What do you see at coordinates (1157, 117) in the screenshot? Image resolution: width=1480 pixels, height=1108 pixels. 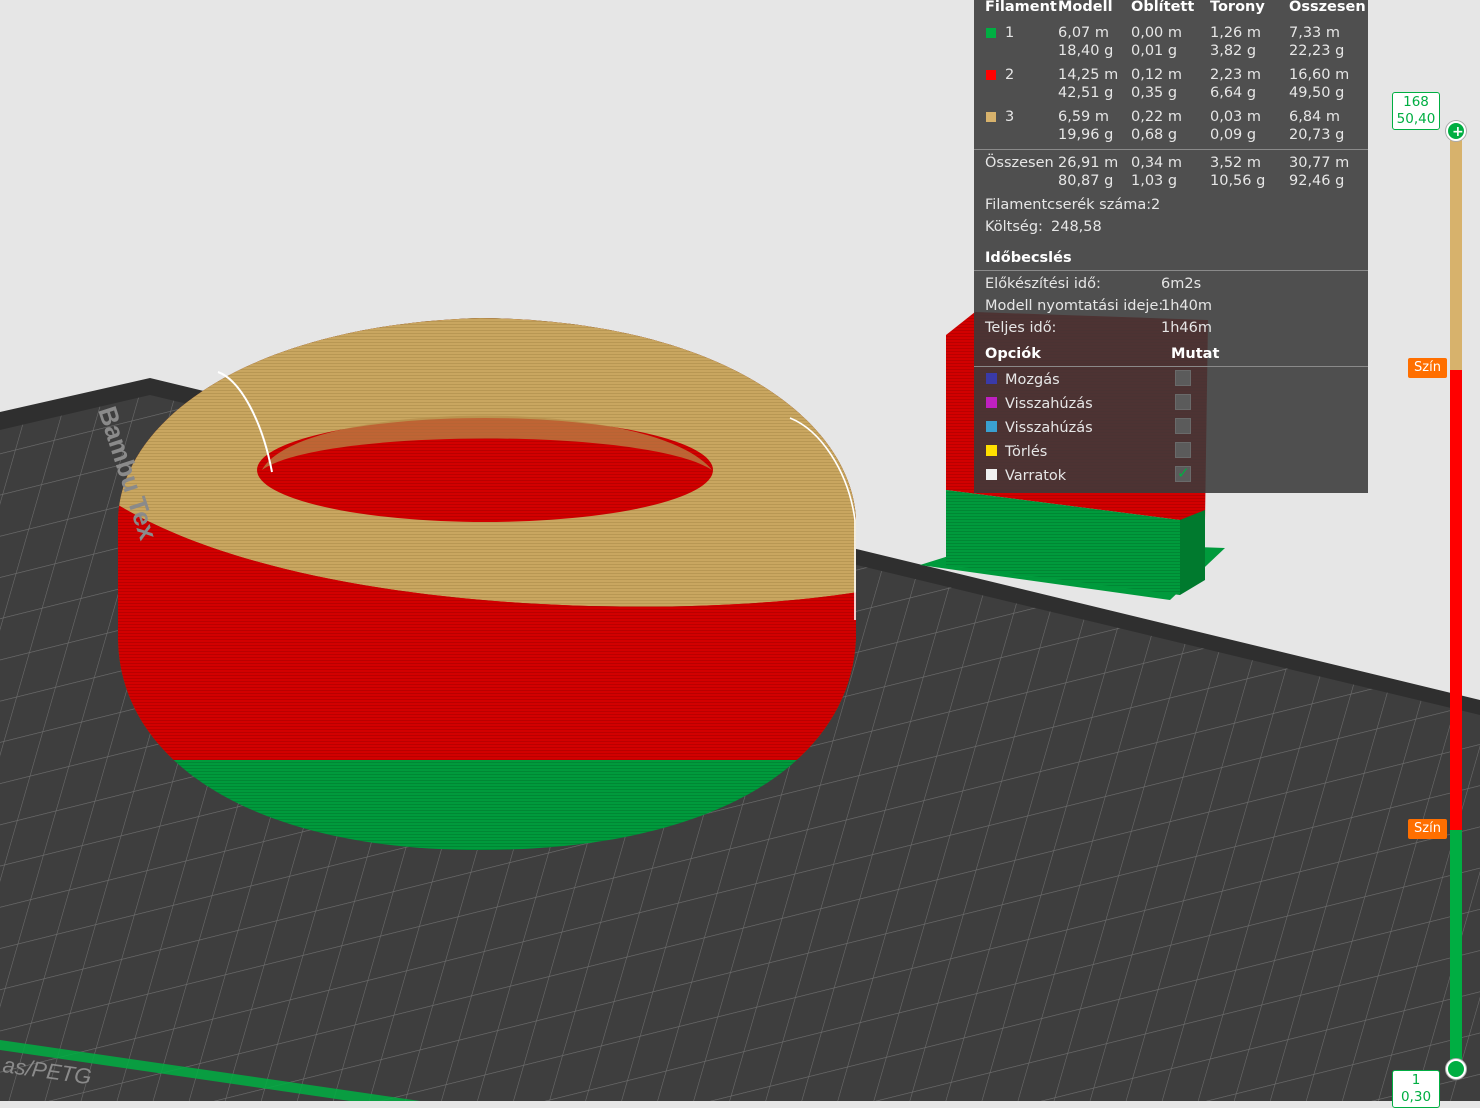 I see `flush-length: 0,22 m` at bounding box center [1157, 117].